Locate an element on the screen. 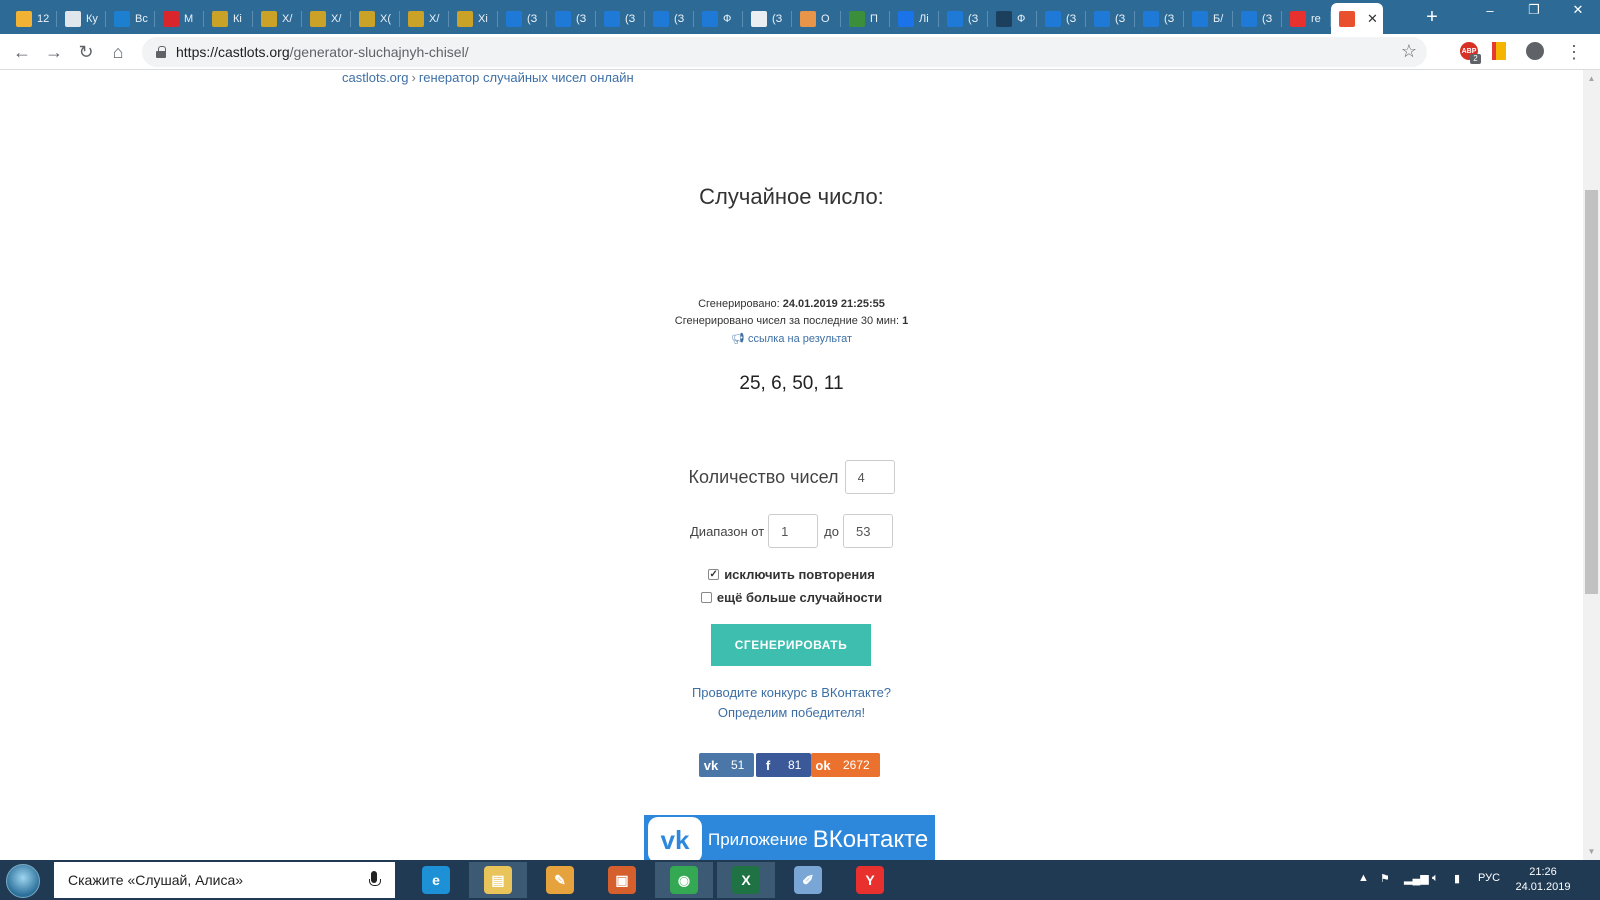 This screenshot has height=900, width=1600. bookmark-extension-icon is located at coordinates (1499, 51).